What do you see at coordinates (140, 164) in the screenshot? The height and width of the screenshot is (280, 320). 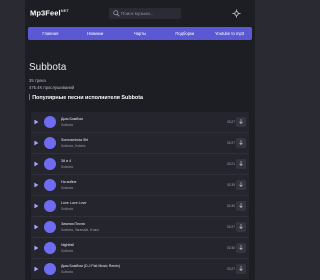 I see `track-row: 38 и 4 Subbota 03:21` at bounding box center [140, 164].